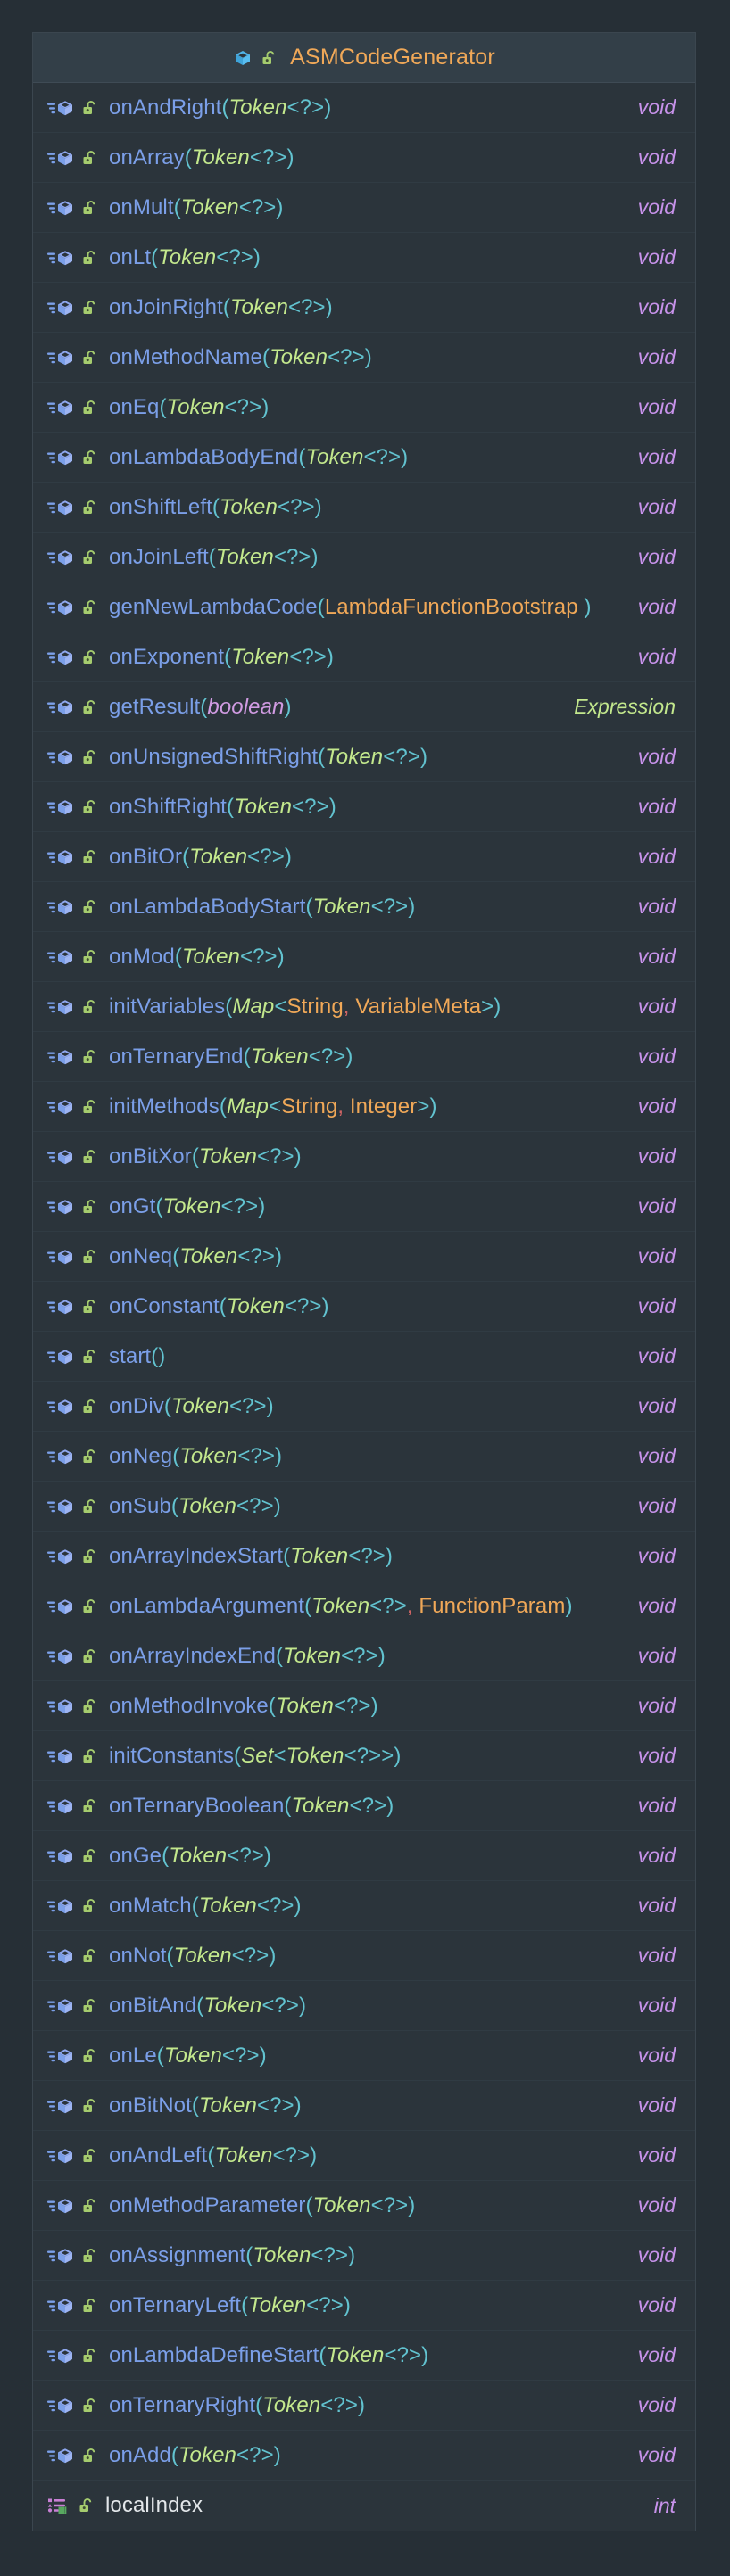  Describe the element at coordinates (364, 1407) in the screenshot. I see `method-row: onDiv(Token<?>) void` at that location.